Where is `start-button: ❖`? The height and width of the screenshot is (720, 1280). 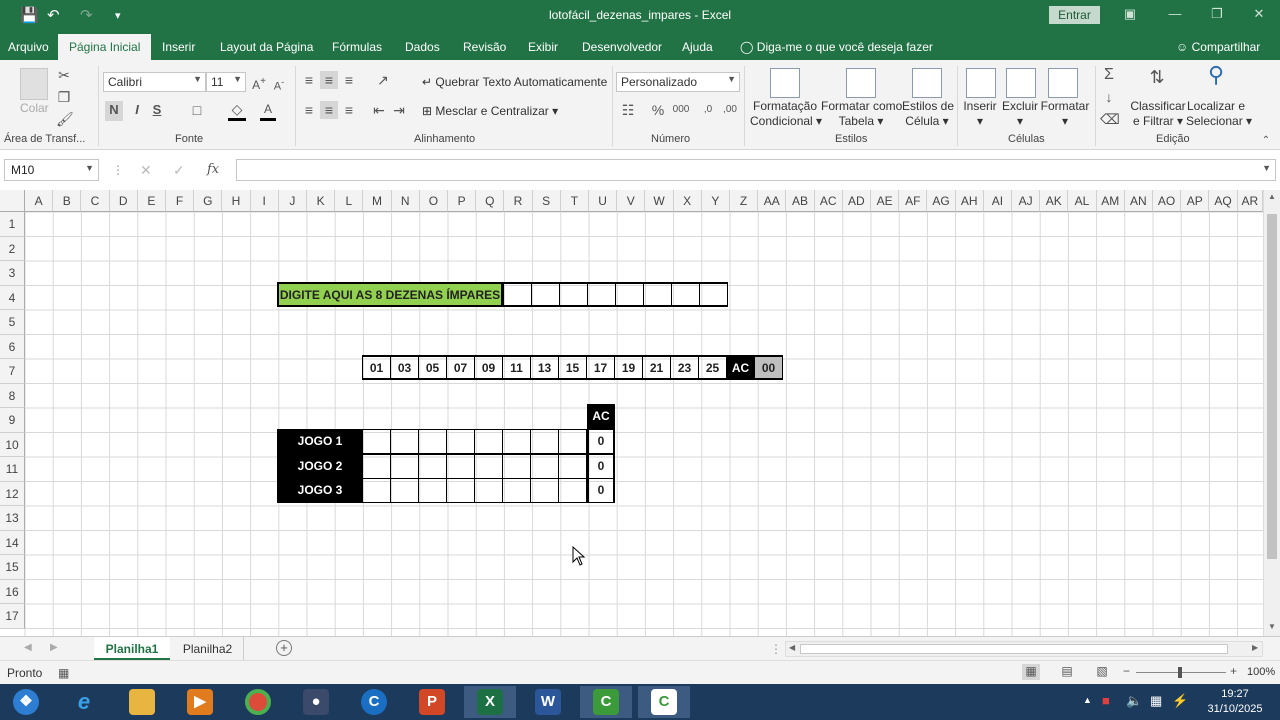 start-button: ❖ is located at coordinates (26, 702).